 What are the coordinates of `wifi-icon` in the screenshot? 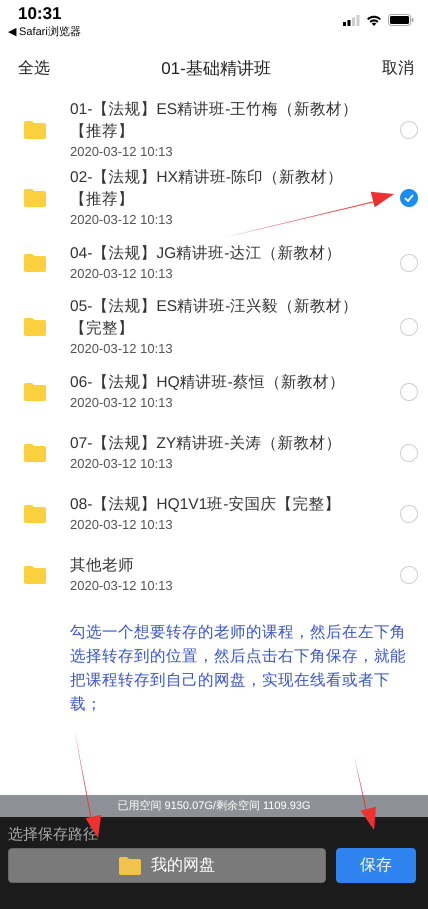 It's located at (374, 20).